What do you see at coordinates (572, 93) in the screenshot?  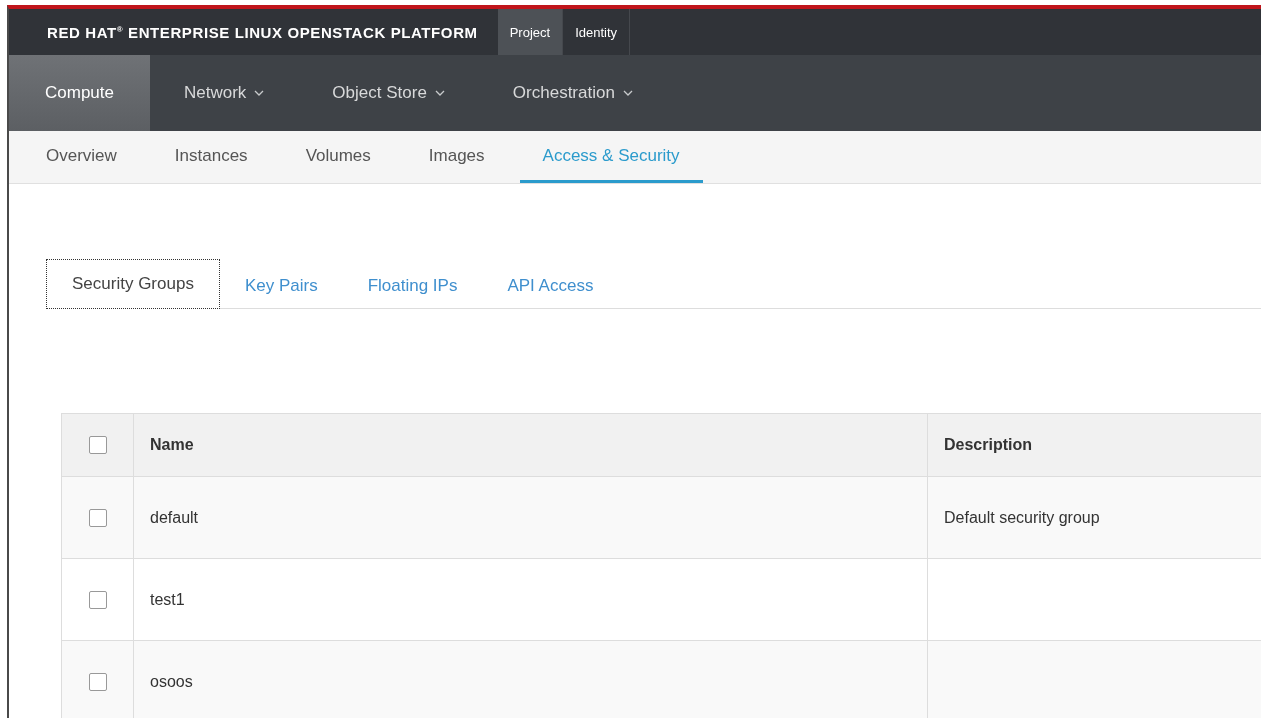 I see `nav-menu-item: Orchestration` at bounding box center [572, 93].